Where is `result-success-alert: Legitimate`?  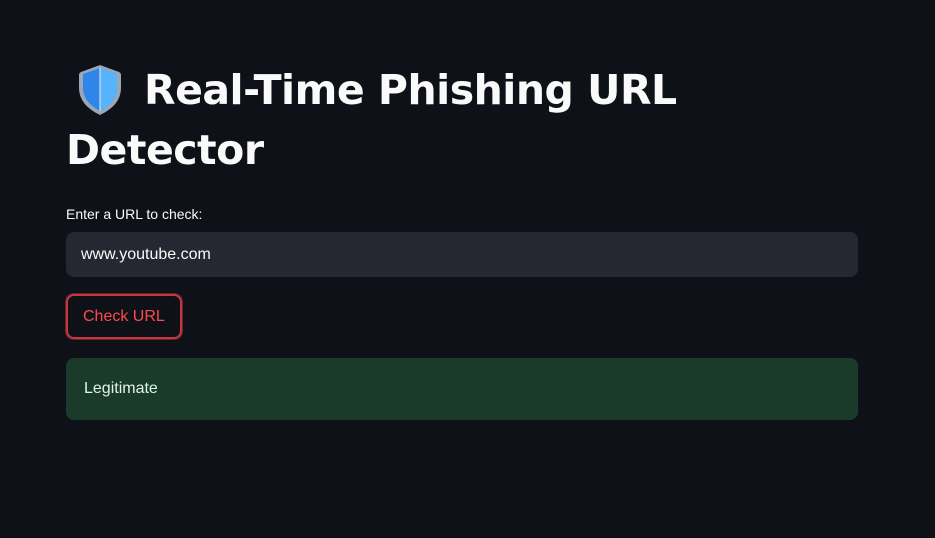 result-success-alert: Legitimate is located at coordinates (462, 389).